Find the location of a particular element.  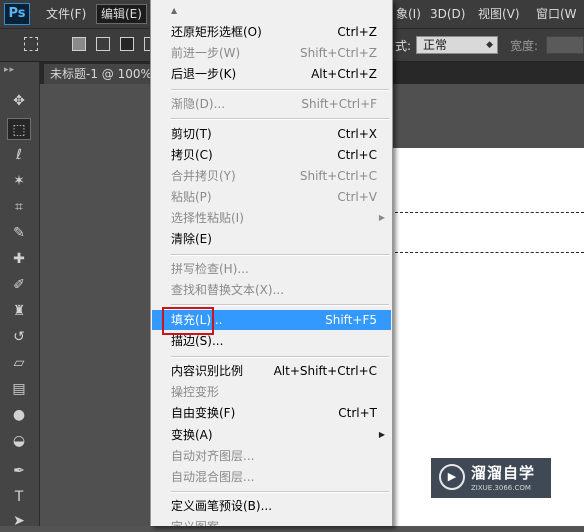

watermark: ▶ 溜溜自学 ZIXUE.3066.COM is located at coordinates (491, 478).